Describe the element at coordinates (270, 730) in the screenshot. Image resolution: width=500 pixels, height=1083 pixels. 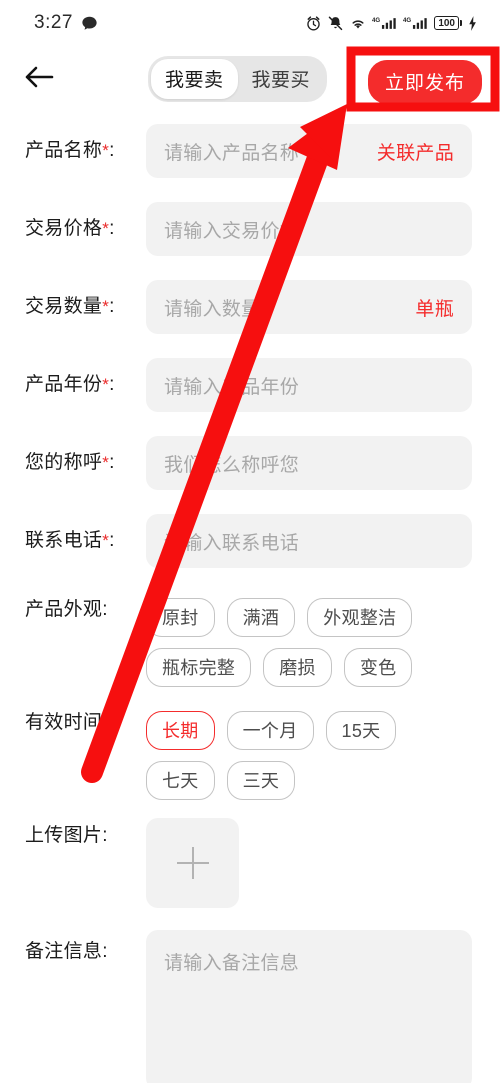
I see `chip-validity-one-month: 一个月` at that location.